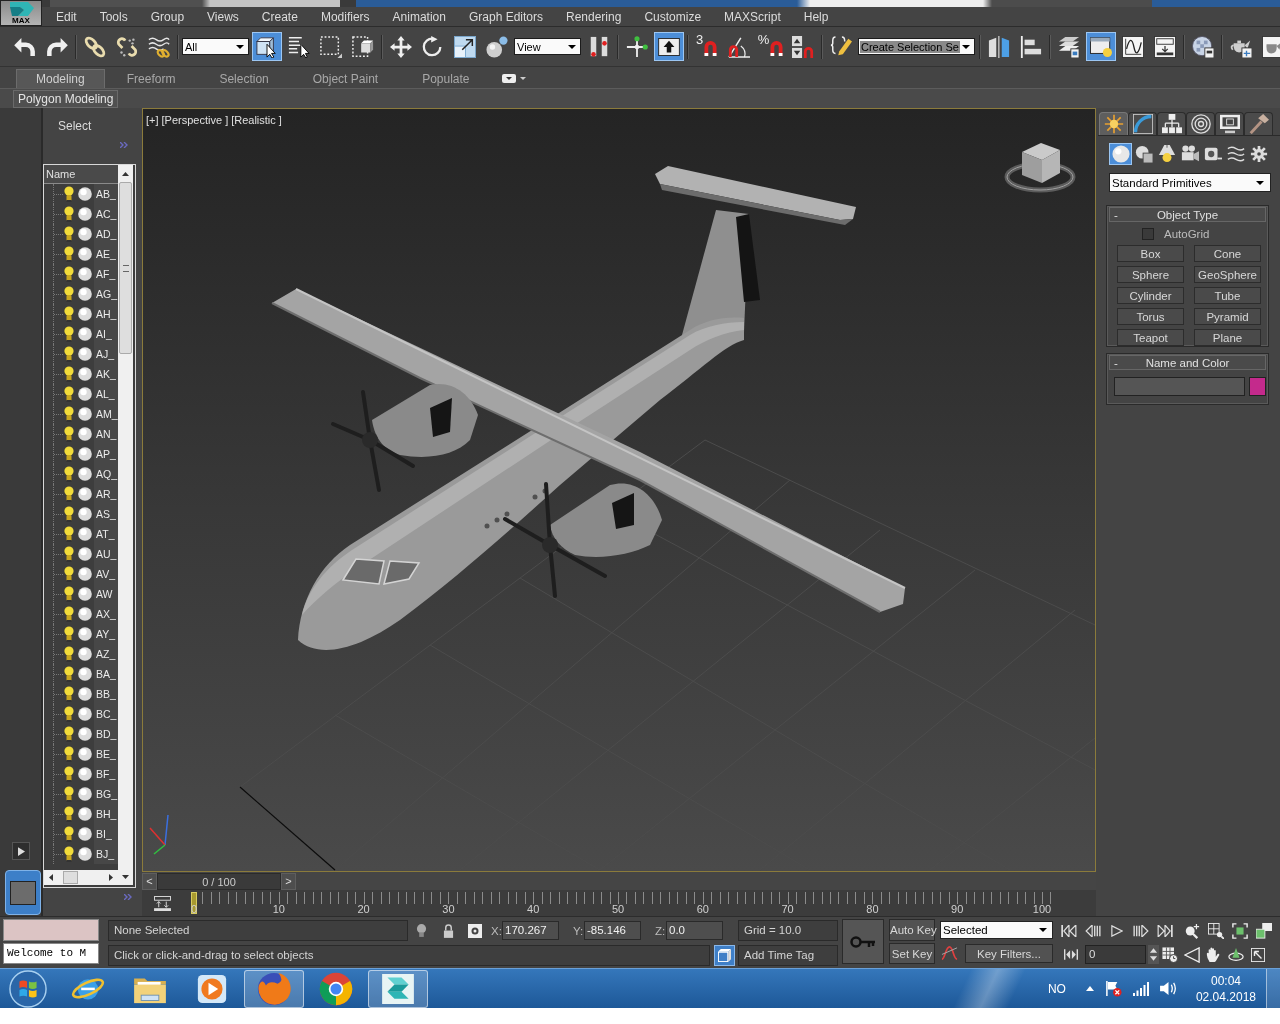 This screenshot has height=1024, width=1280. What do you see at coordinates (916, 46) in the screenshot?
I see `named-selection-field: Create Selection Se` at bounding box center [916, 46].